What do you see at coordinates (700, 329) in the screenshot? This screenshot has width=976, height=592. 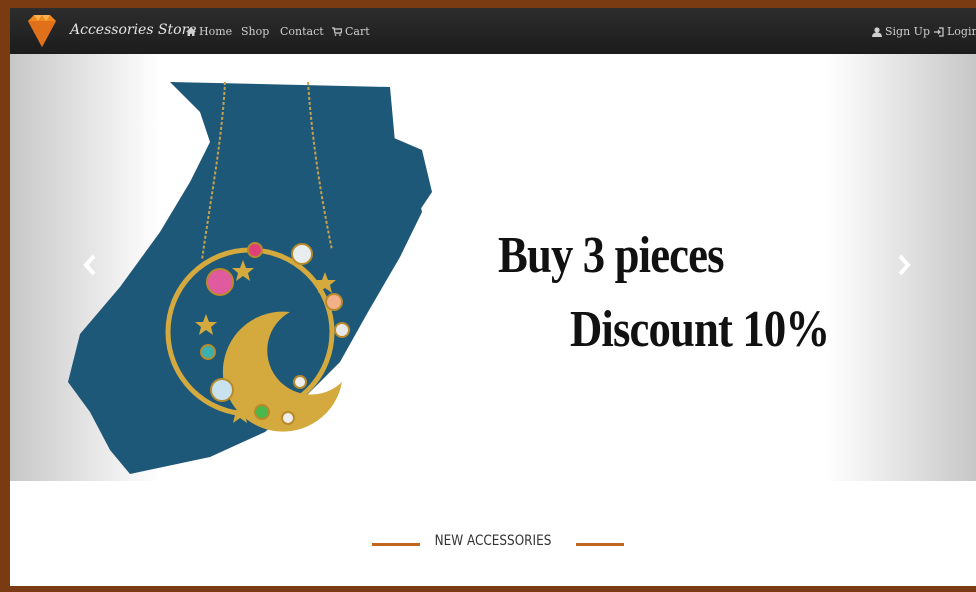 I see `promo-line-2: Discount 10%` at bounding box center [700, 329].